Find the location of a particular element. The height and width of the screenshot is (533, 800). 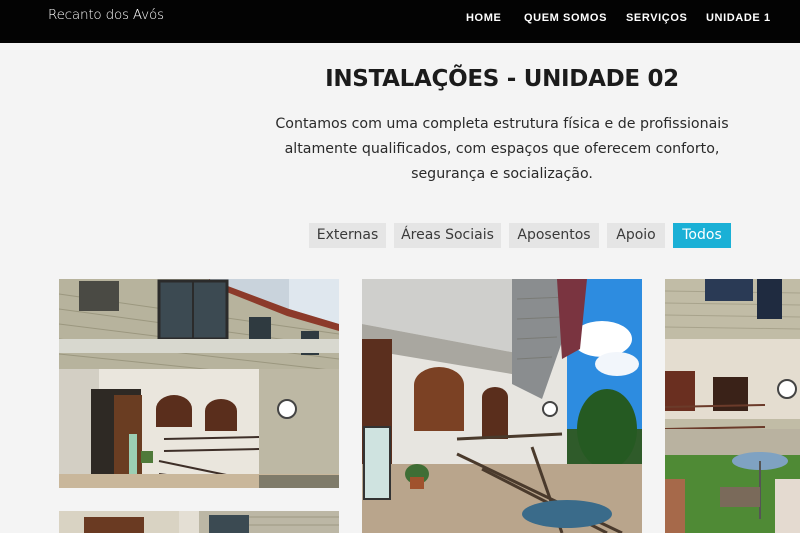

nav-item-servicos: SERVIÇOS is located at coordinates (656, 18).